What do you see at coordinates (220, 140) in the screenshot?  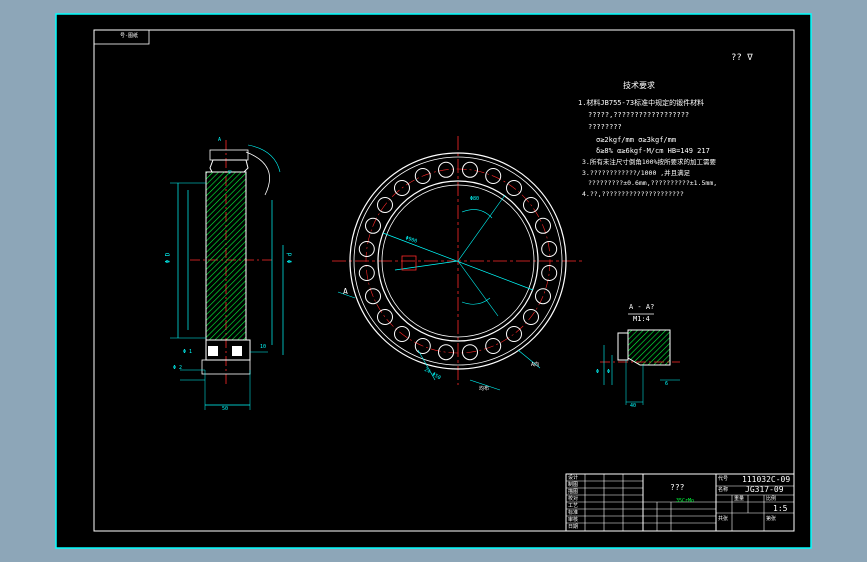 I see `left-dim-label: A` at bounding box center [220, 140].